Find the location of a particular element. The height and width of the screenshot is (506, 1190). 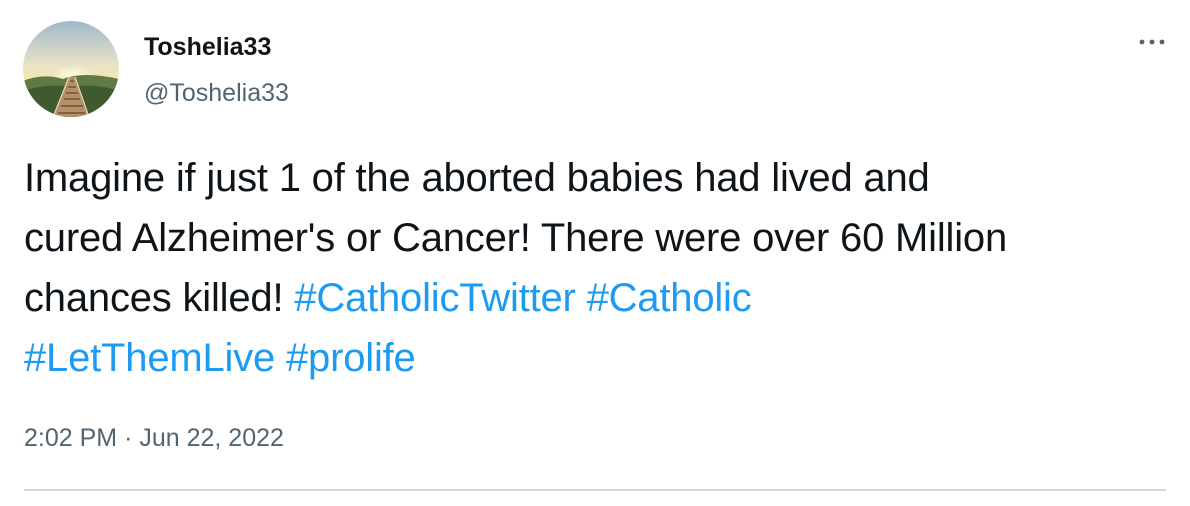

avatar is located at coordinates (71, 69).